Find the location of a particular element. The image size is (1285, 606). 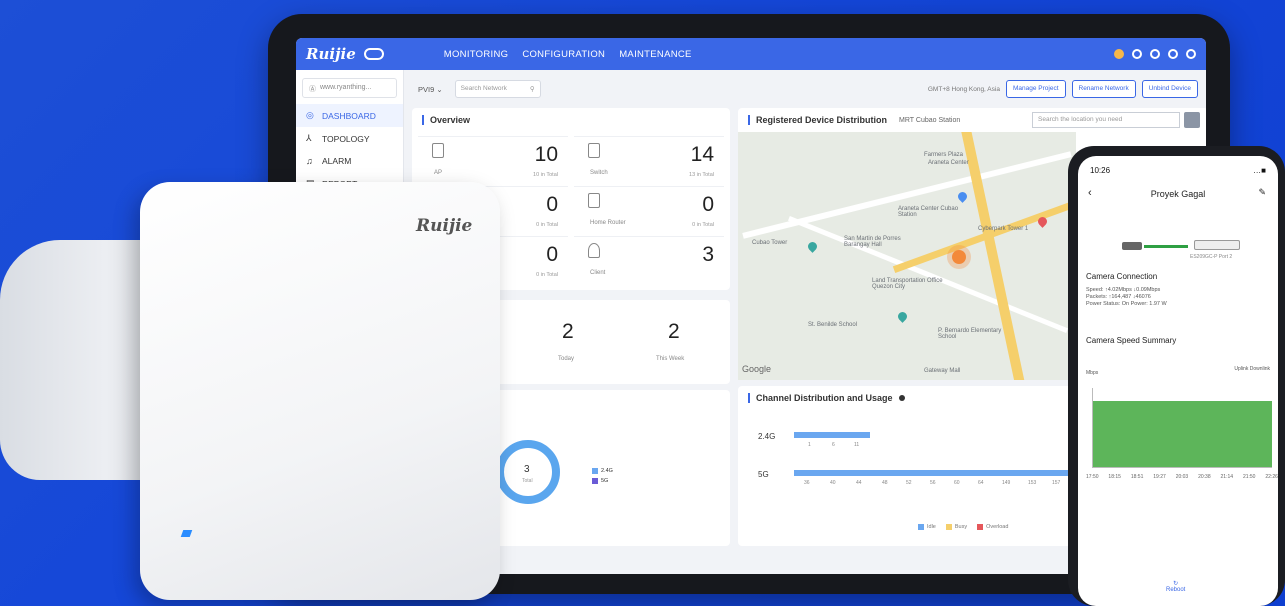

connection-packets: Packets: ↑164,487 ↓46076 is located at coordinates (1118, 297).